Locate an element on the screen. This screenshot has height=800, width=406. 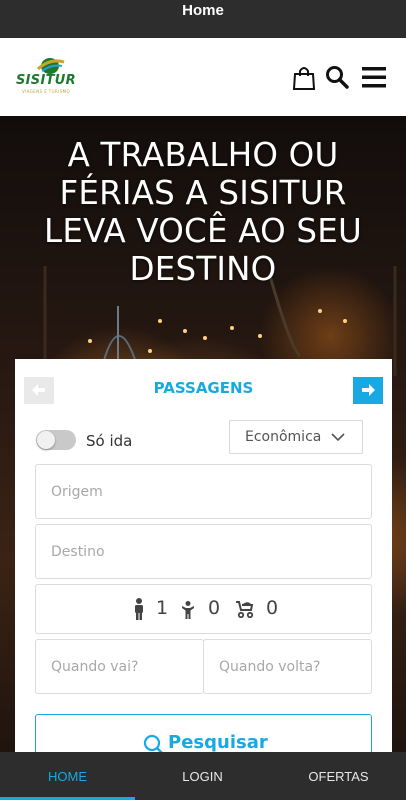
nav-tab-offers: OFERTAS is located at coordinates (338, 776).